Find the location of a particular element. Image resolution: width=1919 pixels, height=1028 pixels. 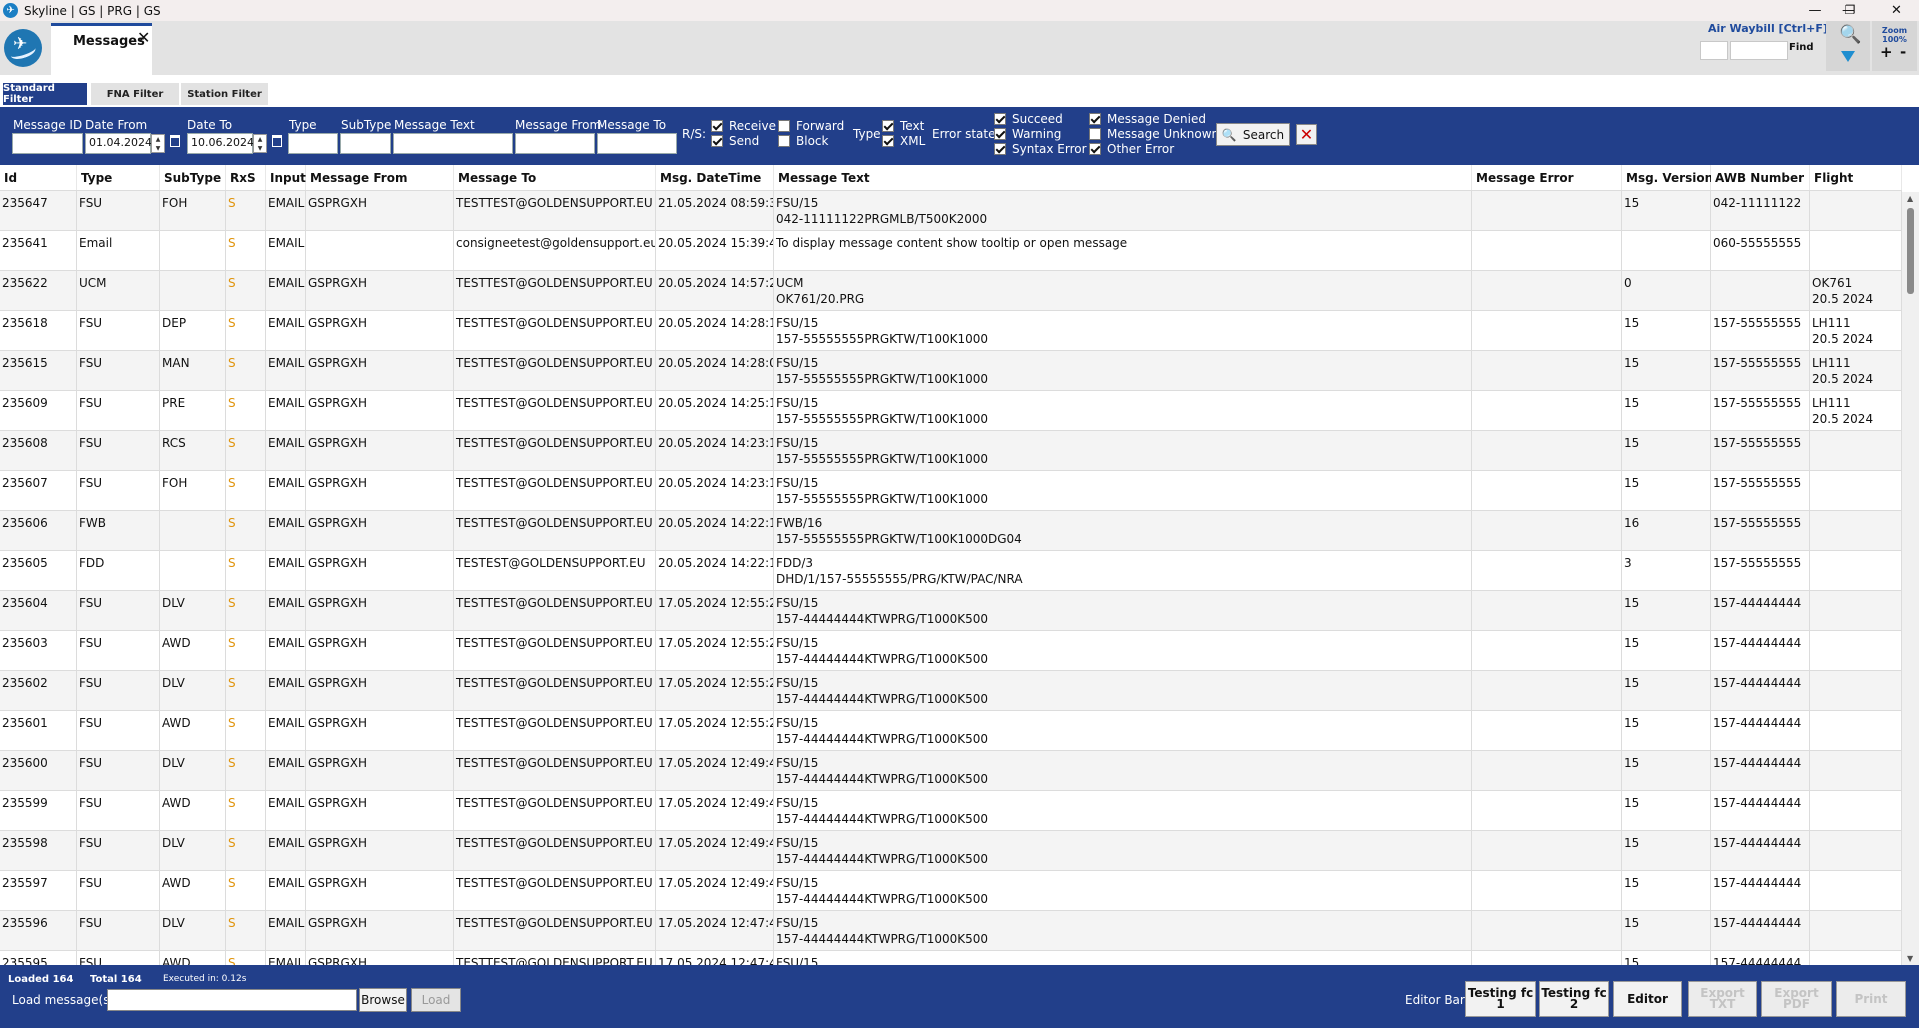

xml-checkbox: XML is located at coordinates (903, 141).